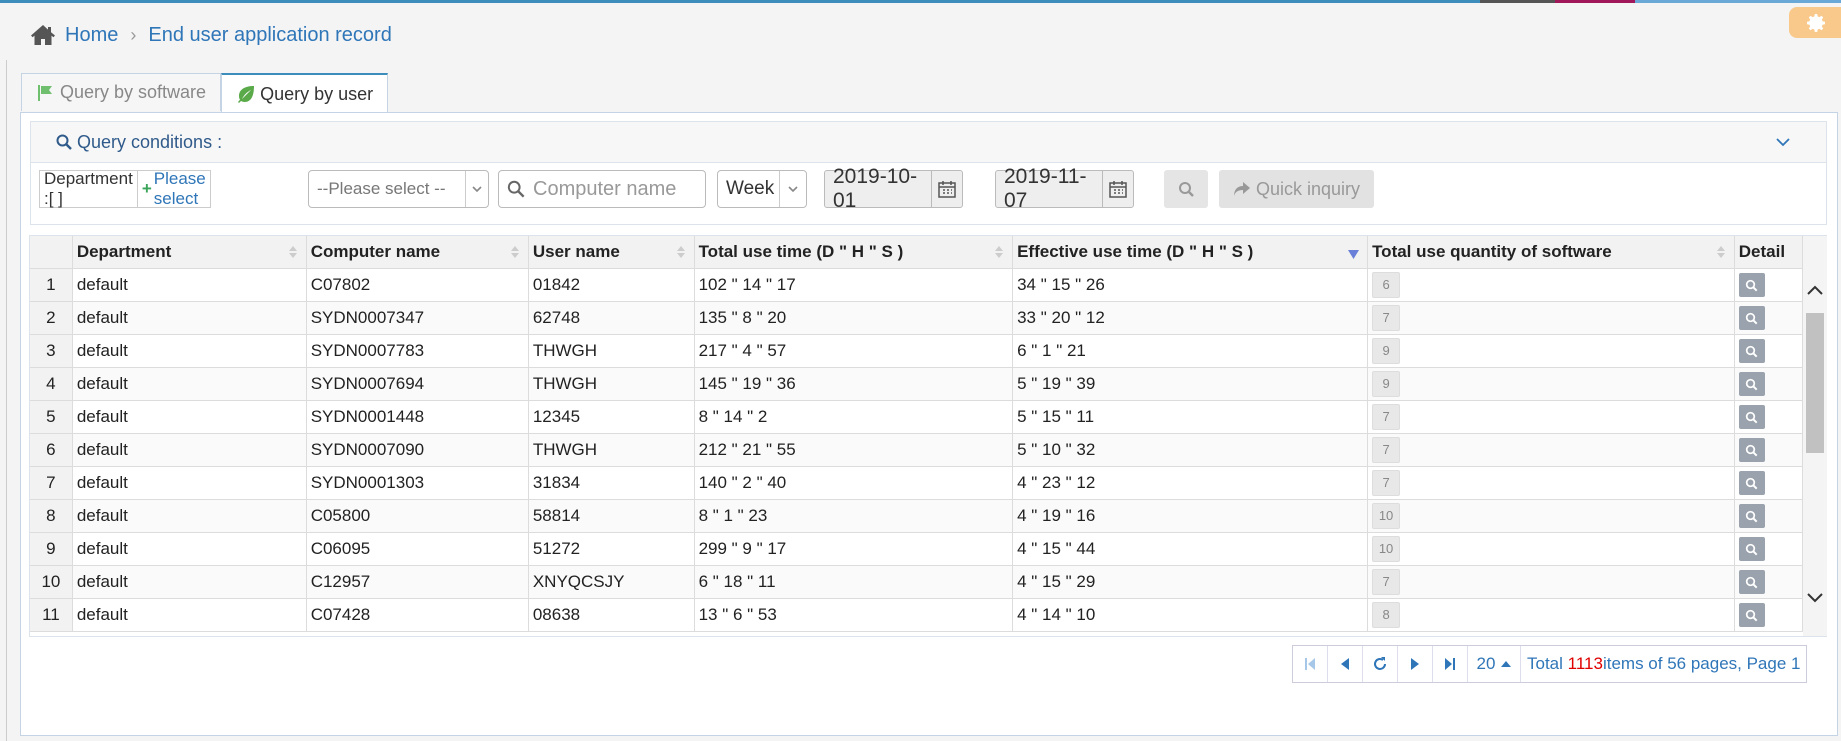 The image size is (1841, 741). Describe the element at coordinates (51, 285) in the screenshot. I see `row-number: 1` at that location.